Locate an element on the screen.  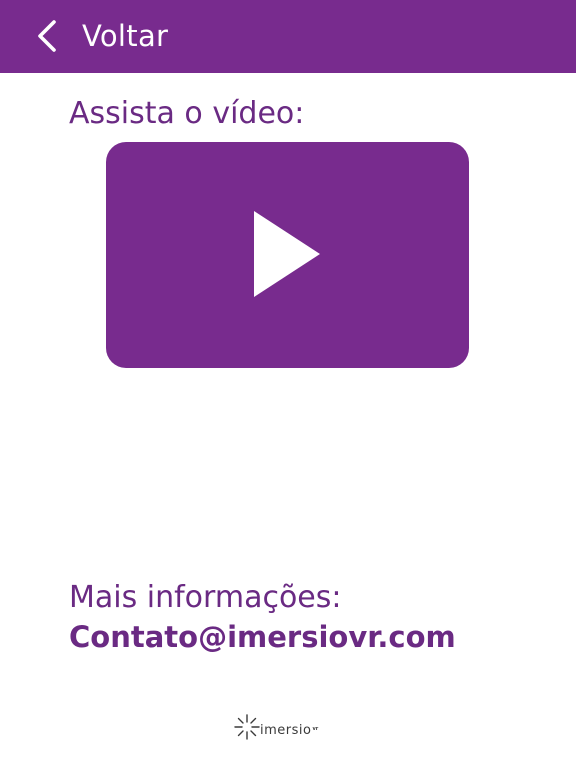
app-header: Voltar is located at coordinates (288, 36).